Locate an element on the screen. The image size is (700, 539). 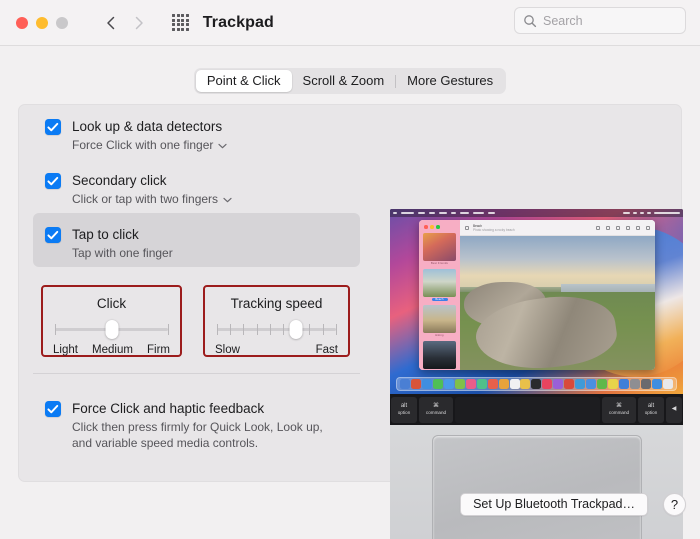
look-up-popup: Force Click with one finger is located at coordinates (149, 145).